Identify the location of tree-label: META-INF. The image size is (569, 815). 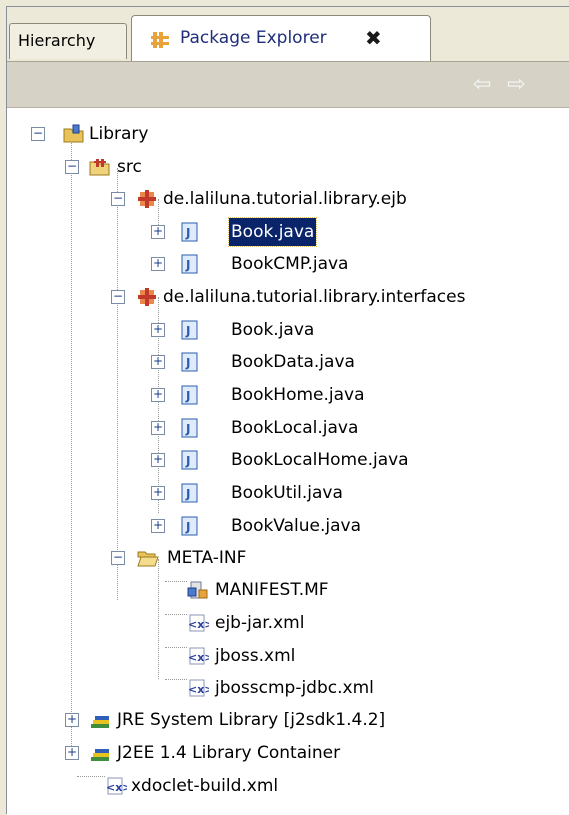
(207, 558).